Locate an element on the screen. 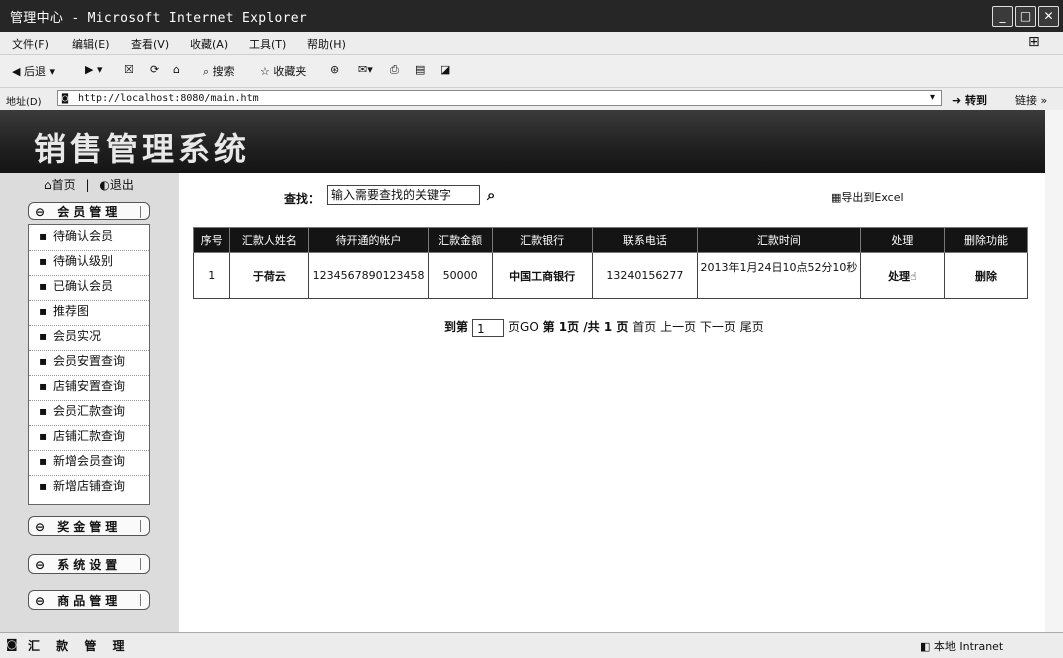  home-link: ⌂首页 is located at coordinates (60, 185).